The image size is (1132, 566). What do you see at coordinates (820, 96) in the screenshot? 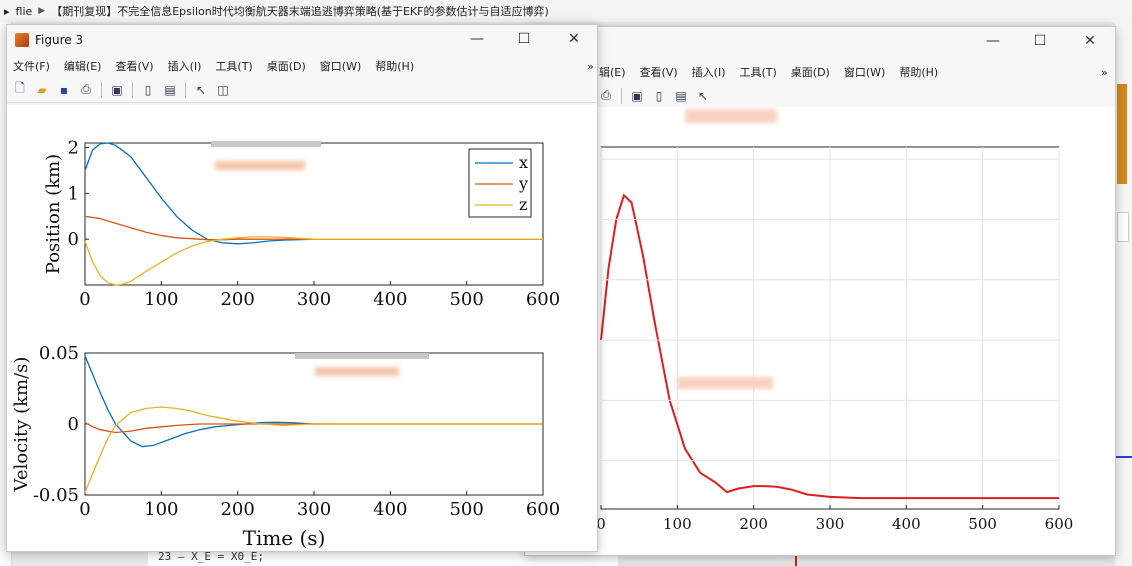
I see `figure-back-toolbar: ⎙ ▣ ▯ ▤ ↖` at bounding box center [820, 96].